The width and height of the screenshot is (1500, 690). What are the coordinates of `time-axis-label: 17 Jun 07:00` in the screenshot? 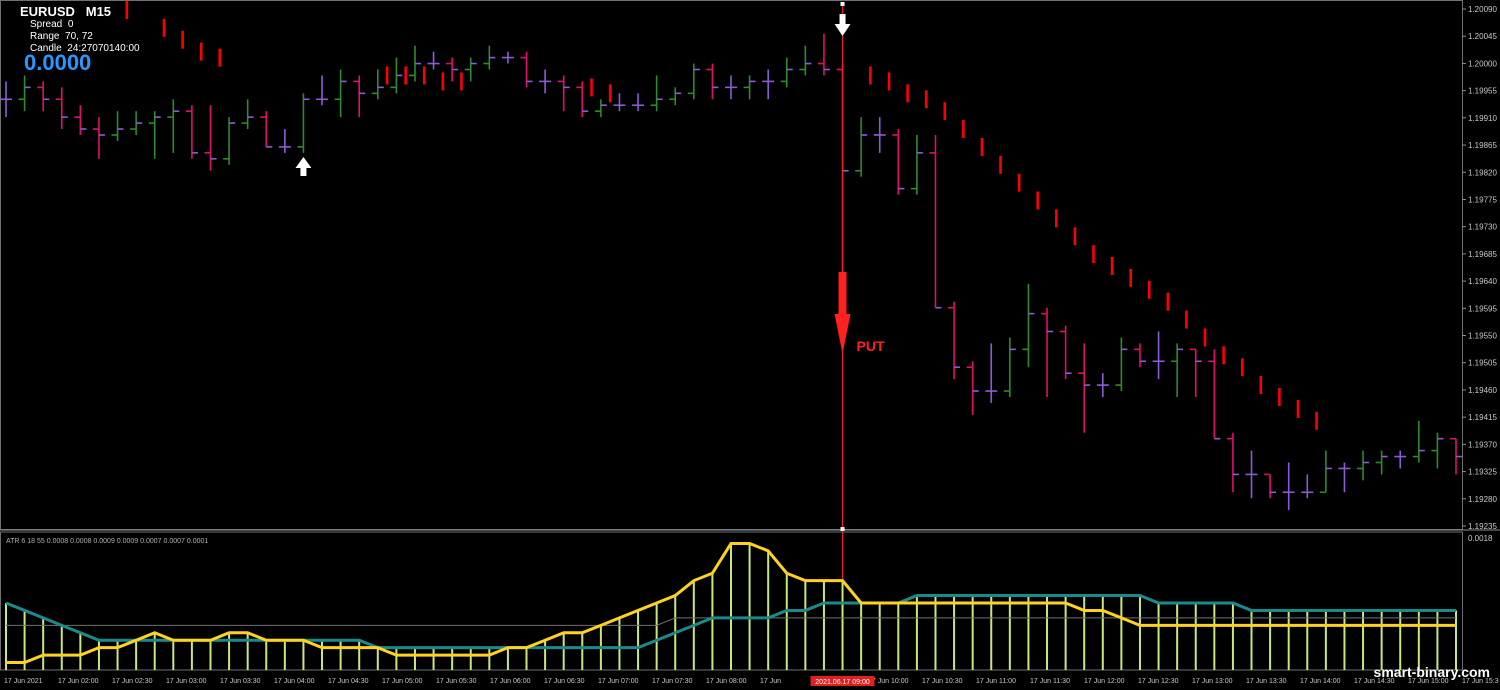 It's located at (618, 681).